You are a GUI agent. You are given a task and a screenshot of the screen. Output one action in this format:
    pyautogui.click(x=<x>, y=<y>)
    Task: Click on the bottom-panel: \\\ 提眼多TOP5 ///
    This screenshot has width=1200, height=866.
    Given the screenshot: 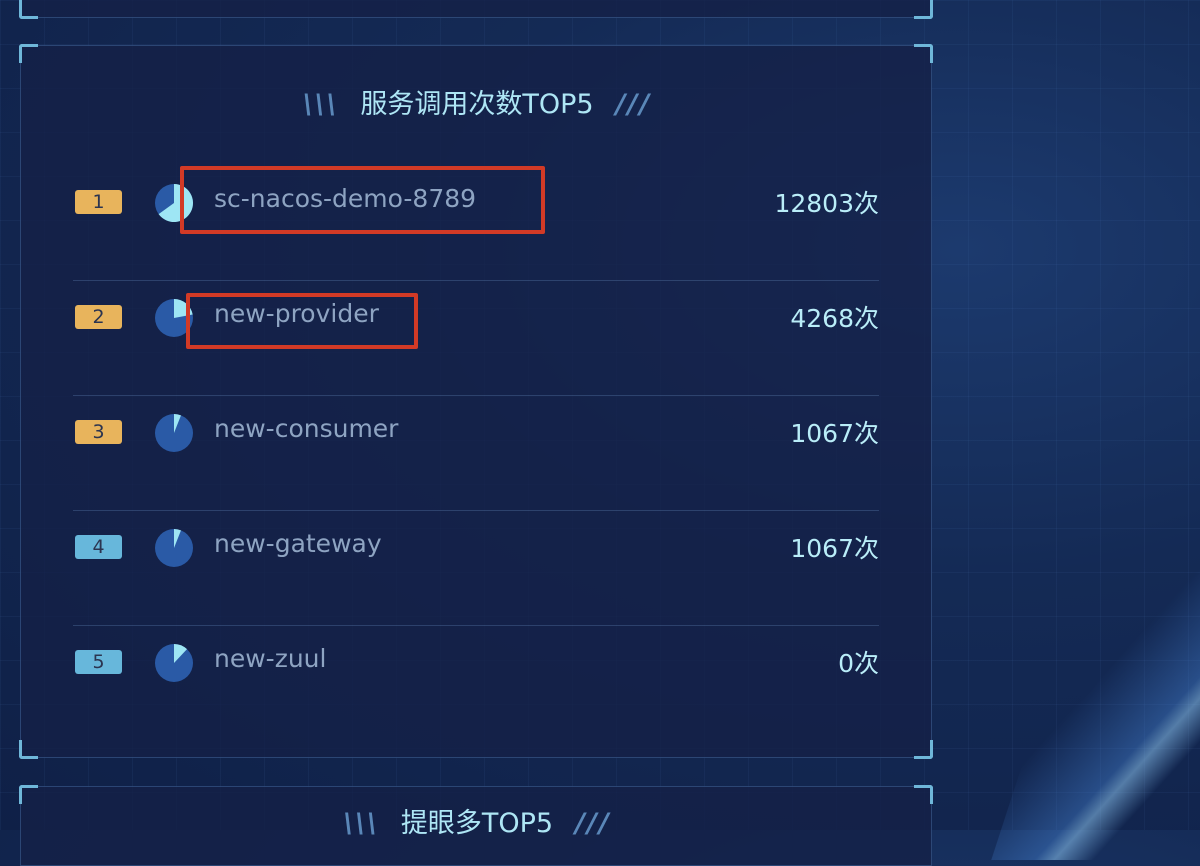 What is the action you would take?
    pyautogui.click(x=476, y=825)
    